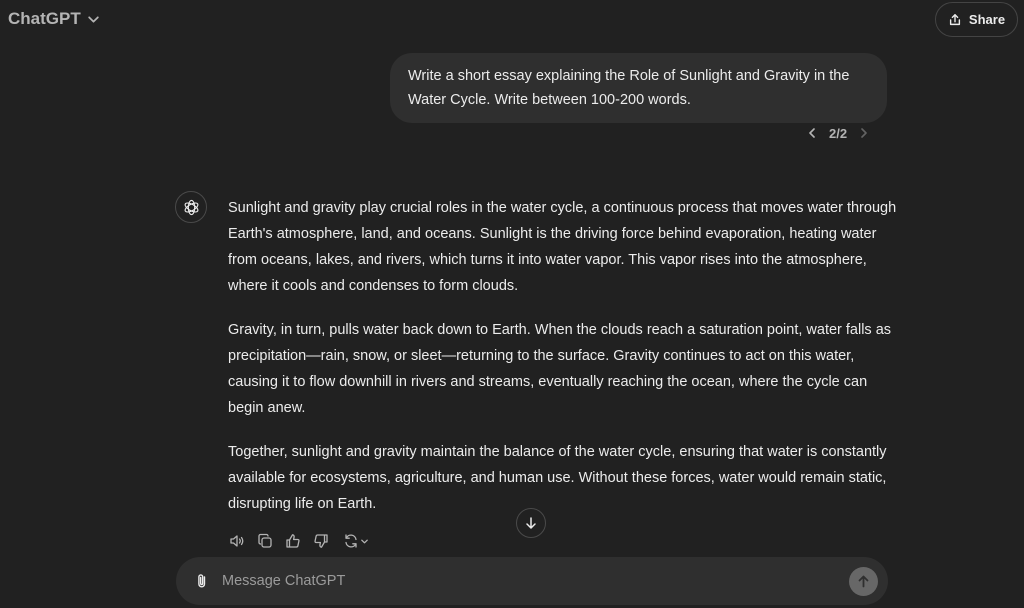  What do you see at coordinates (522, 581) in the screenshot?
I see `message-input` at bounding box center [522, 581].